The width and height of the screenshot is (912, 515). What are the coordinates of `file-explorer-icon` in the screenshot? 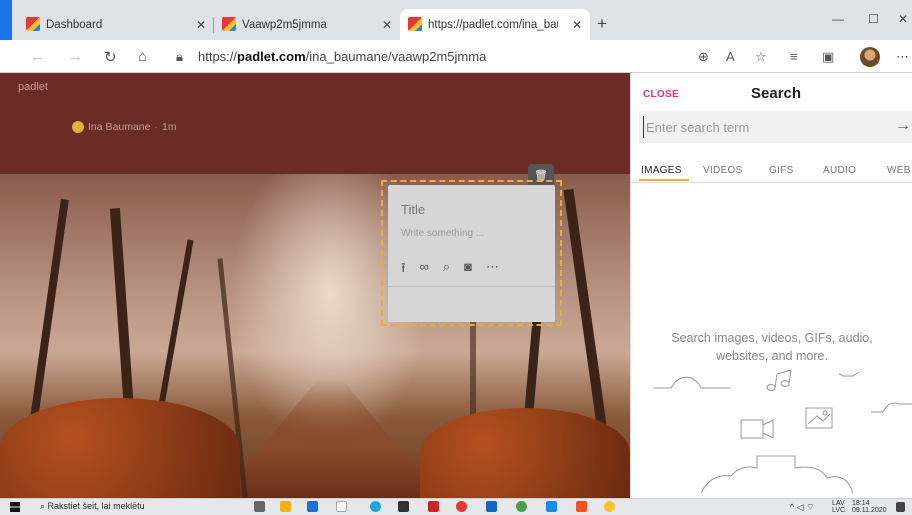 It's located at (285, 506).